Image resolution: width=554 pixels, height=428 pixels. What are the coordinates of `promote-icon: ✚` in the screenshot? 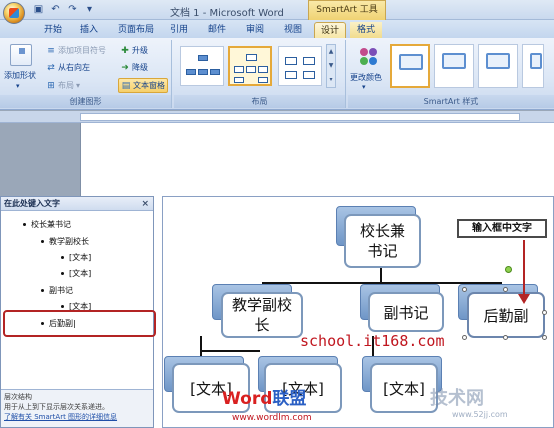 It's located at (125, 50).